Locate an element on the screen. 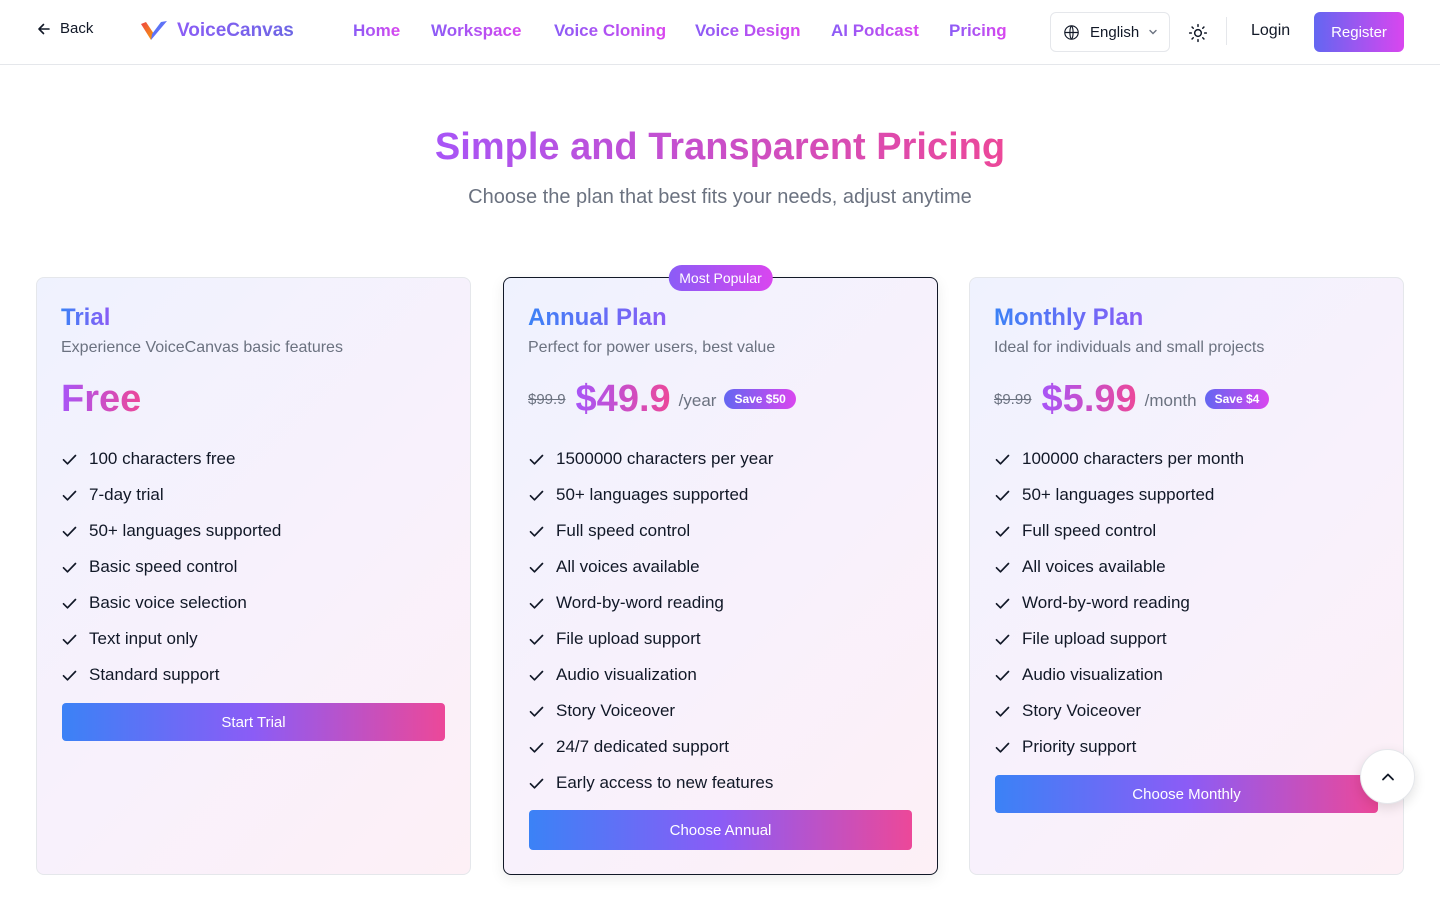 The image size is (1440, 900). feature-item: 24/7 dedicated support is located at coordinates (720, 747).